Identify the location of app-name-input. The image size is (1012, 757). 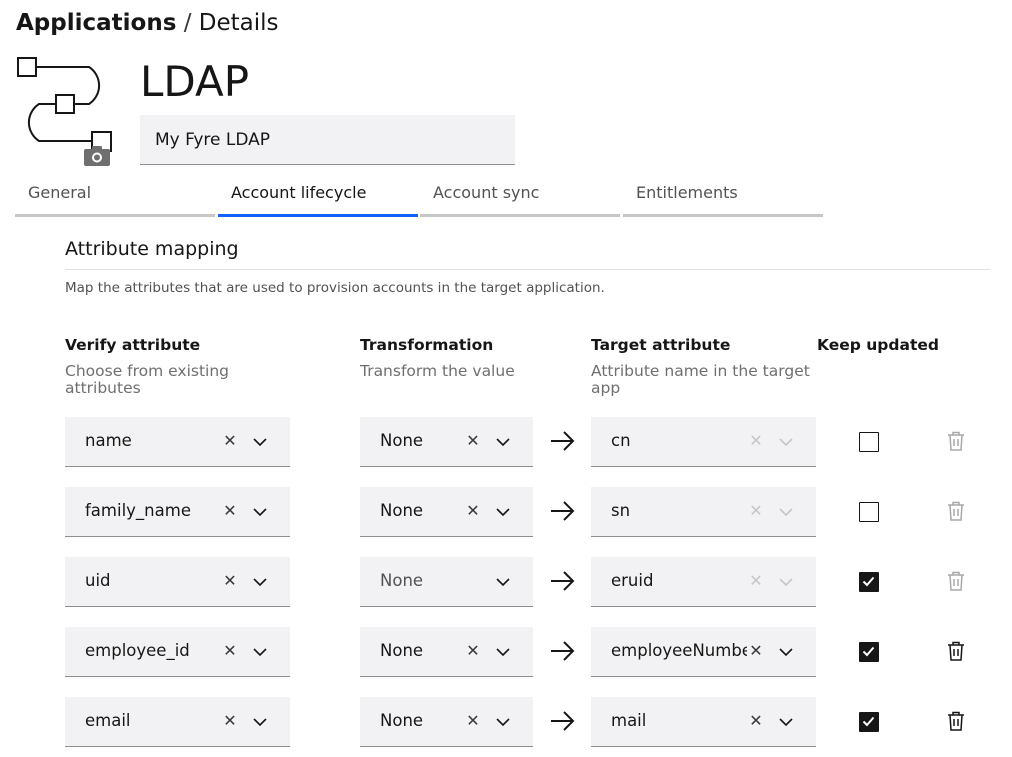
(327, 140).